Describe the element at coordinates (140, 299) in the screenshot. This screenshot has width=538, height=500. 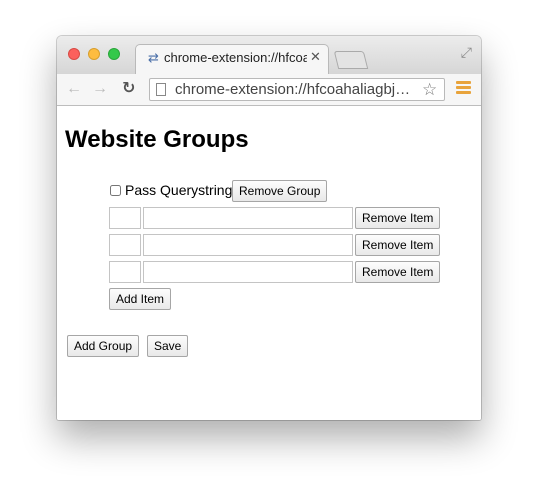
I see `add-item-button: Add Item` at that location.